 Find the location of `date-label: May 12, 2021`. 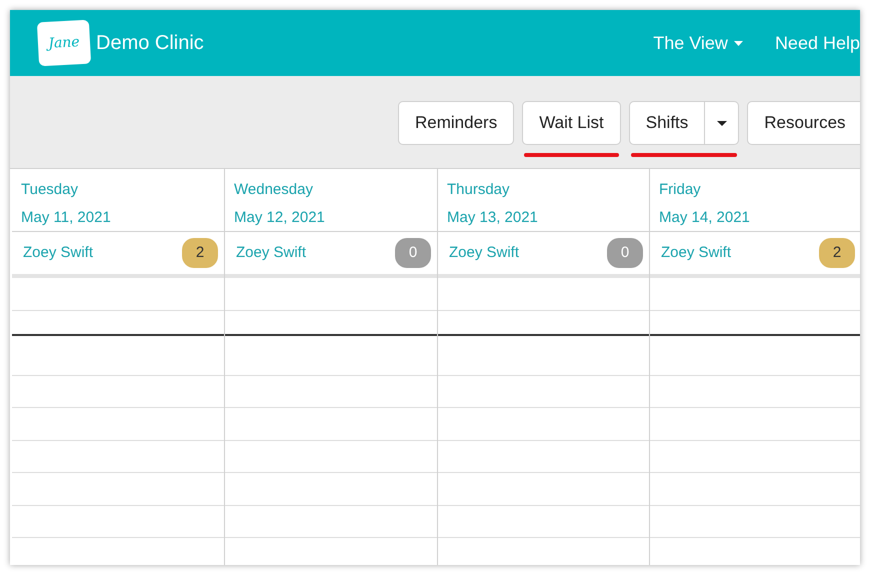

date-label: May 12, 2021 is located at coordinates (280, 218).